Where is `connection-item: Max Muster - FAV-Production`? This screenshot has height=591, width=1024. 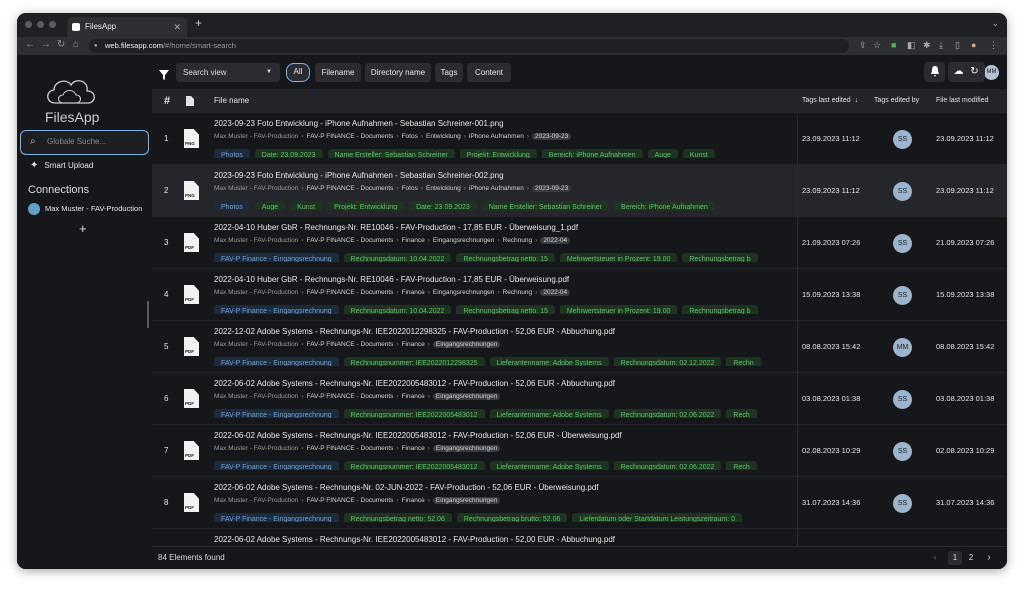 connection-item: Max Muster - FAV-Production is located at coordinates (85, 209).